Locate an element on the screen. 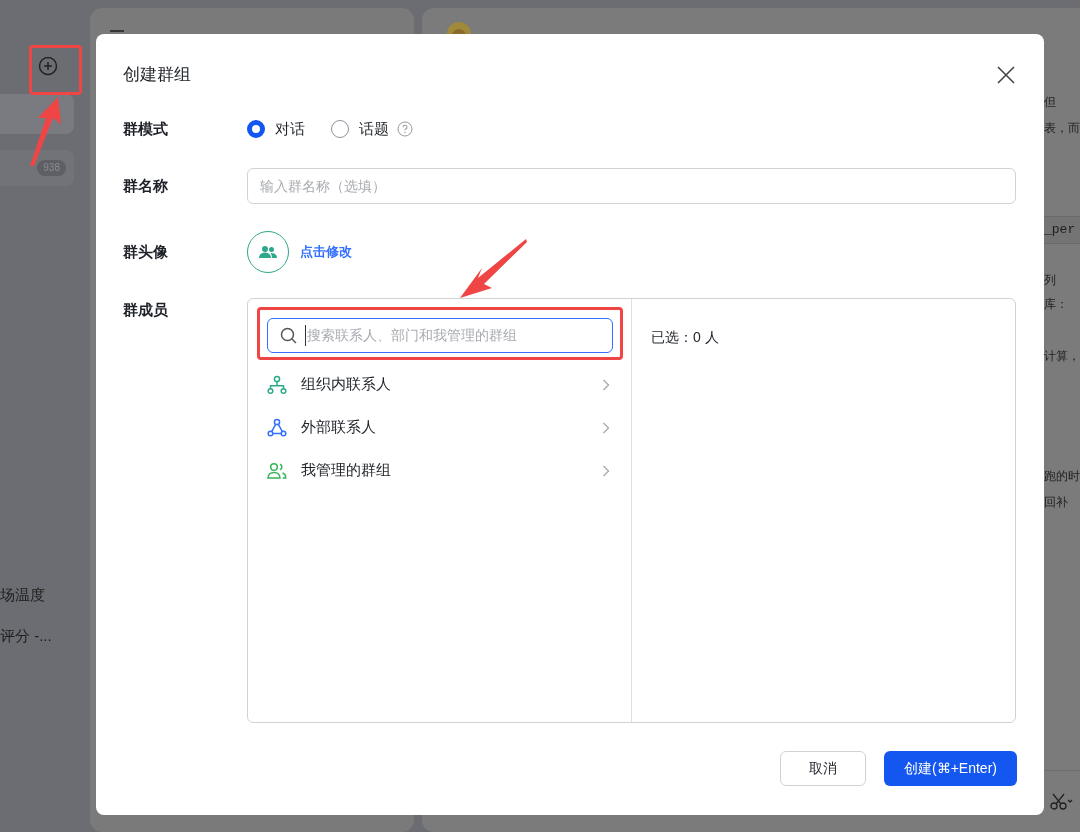  annotation-arrow is located at coordinates (493, 269).